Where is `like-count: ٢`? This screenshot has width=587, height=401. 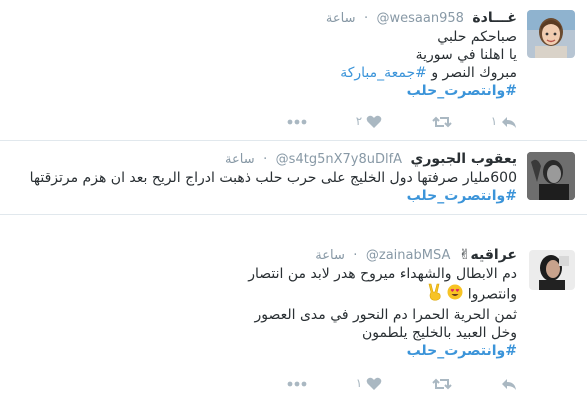 like-count: ٢ is located at coordinates (359, 121).